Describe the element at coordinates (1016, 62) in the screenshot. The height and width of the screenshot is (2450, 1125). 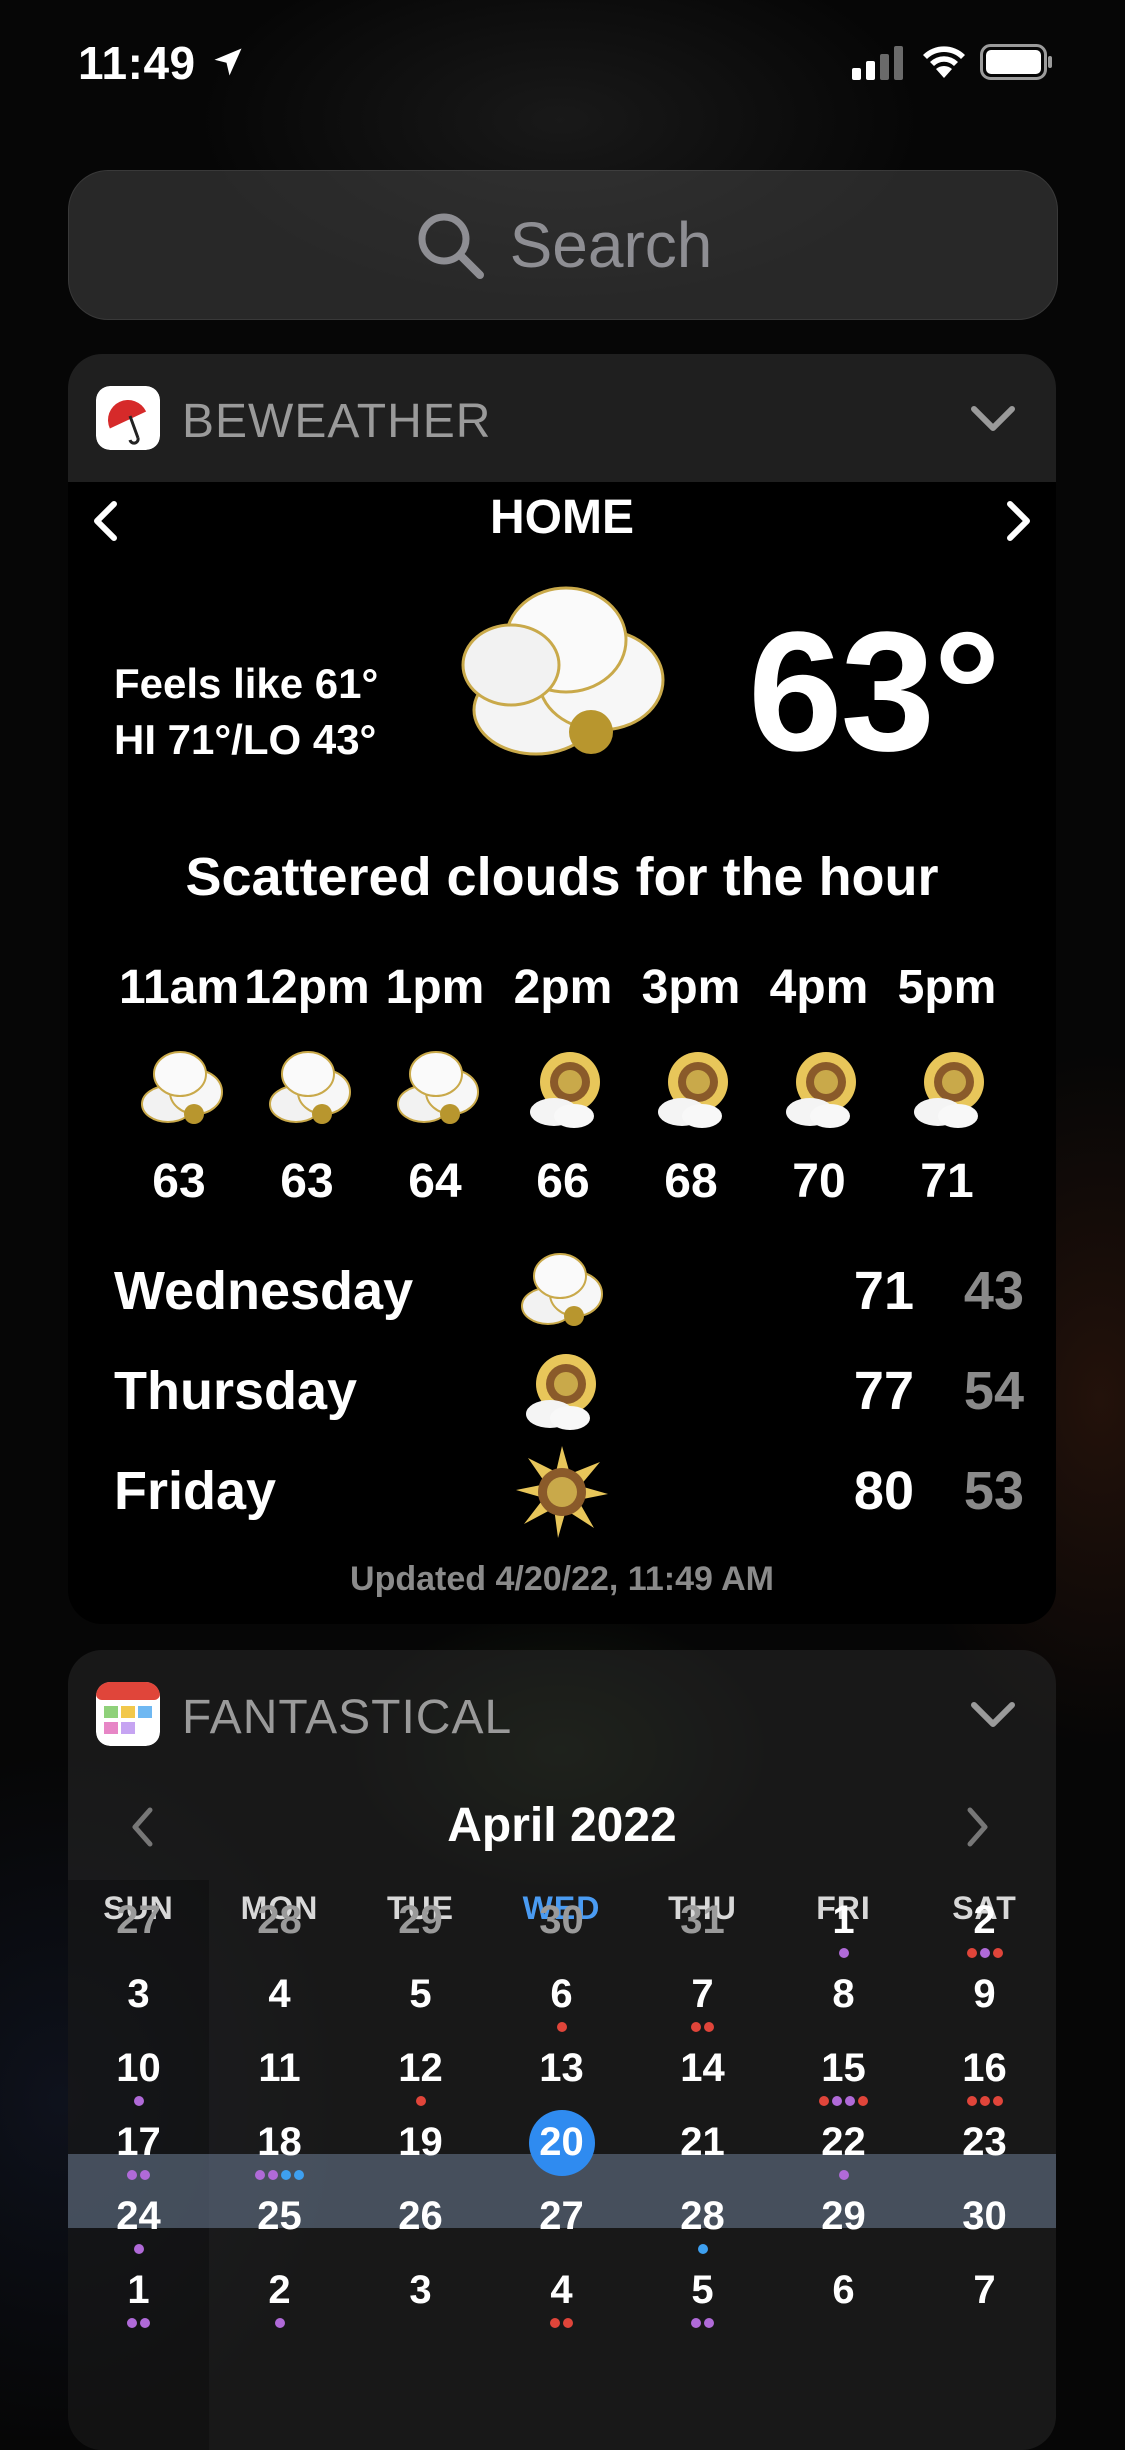
I see `battery-icon` at that location.